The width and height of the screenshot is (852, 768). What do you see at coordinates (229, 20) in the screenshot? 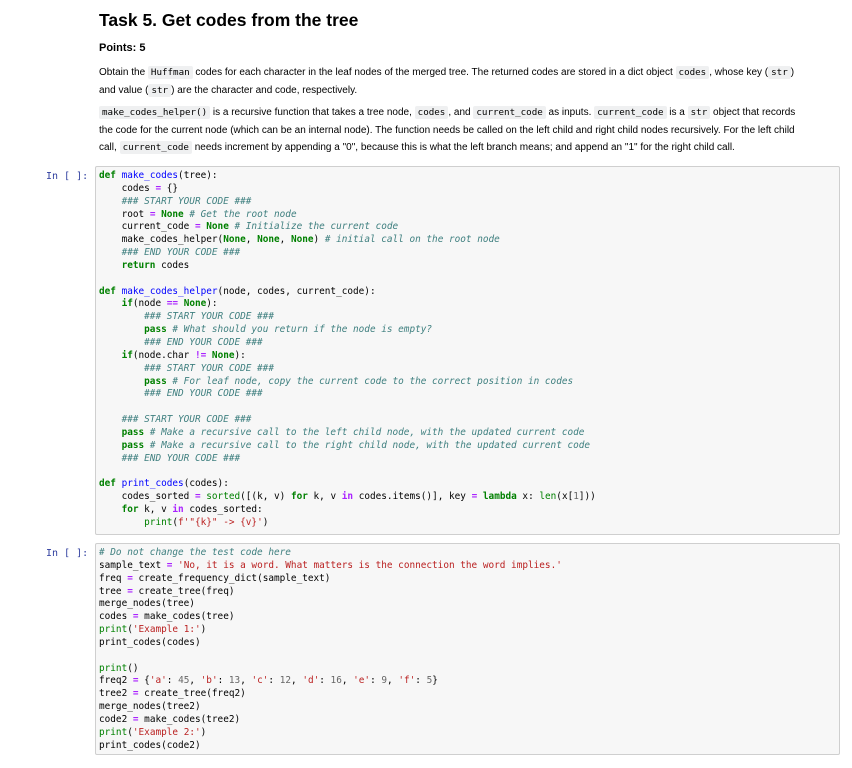
I see `task-title: Task 5. Get codes from the tree` at bounding box center [229, 20].